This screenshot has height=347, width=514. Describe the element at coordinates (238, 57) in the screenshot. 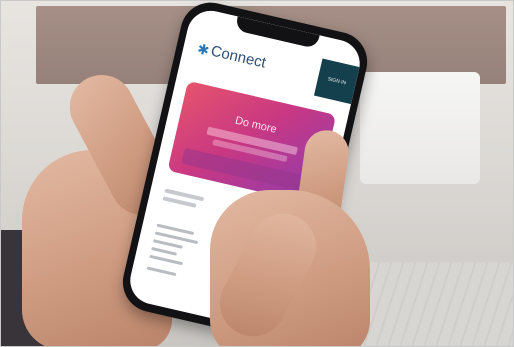

I see `logo-text: Connect` at that location.